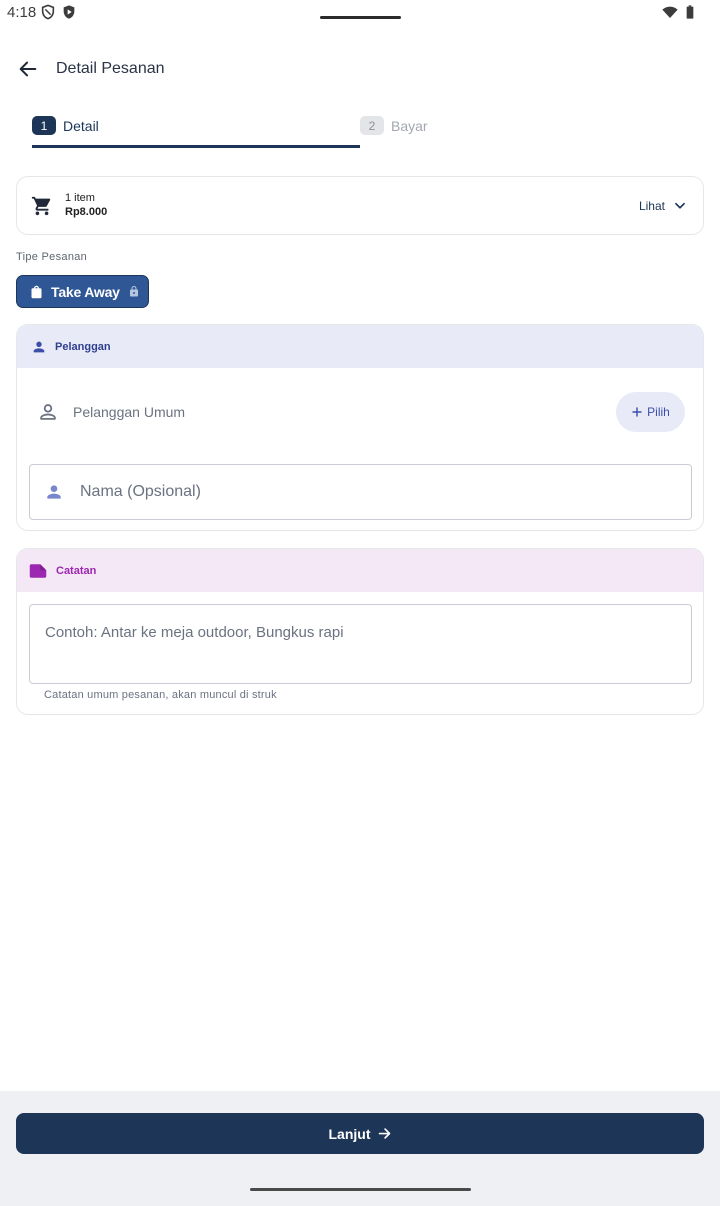  Describe the element at coordinates (360, 13) in the screenshot. I see `status-bar: 4:18` at that location.